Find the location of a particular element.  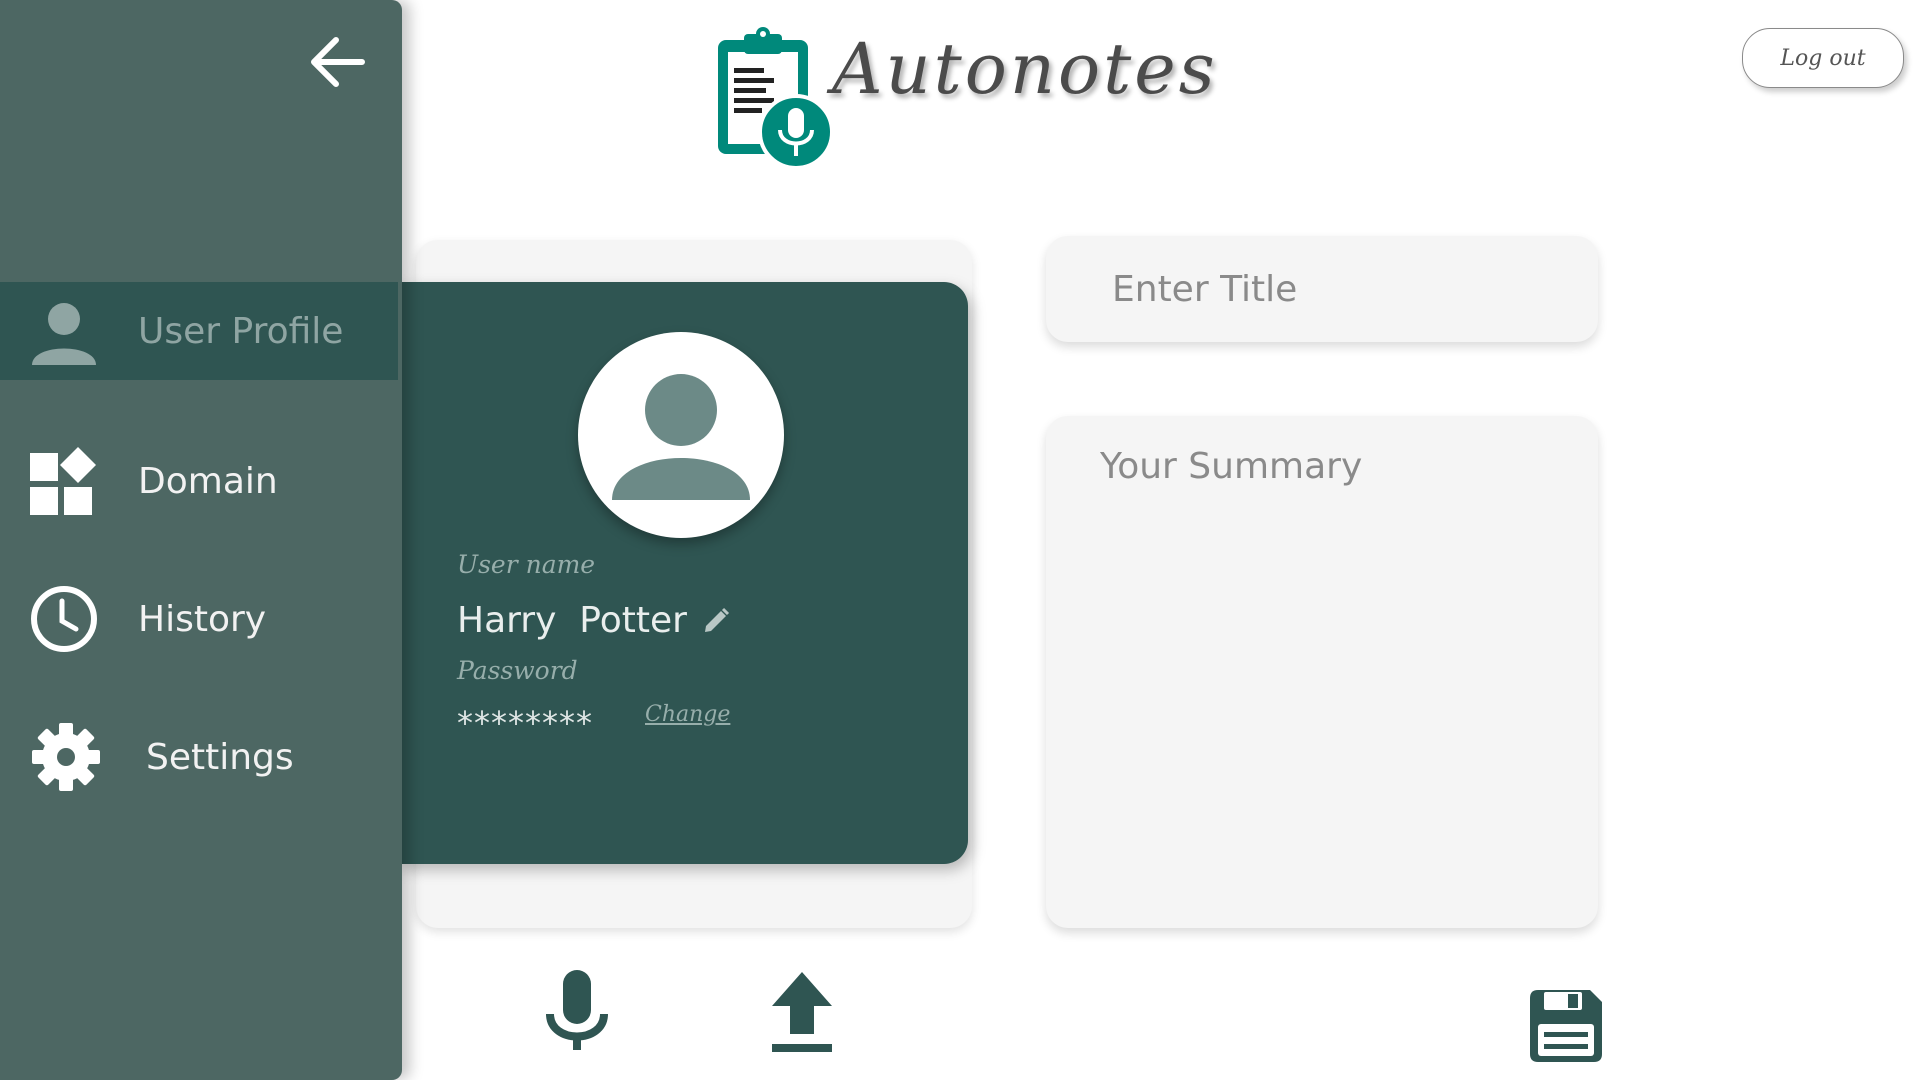

title-input is located at coordinates (1322, 289).